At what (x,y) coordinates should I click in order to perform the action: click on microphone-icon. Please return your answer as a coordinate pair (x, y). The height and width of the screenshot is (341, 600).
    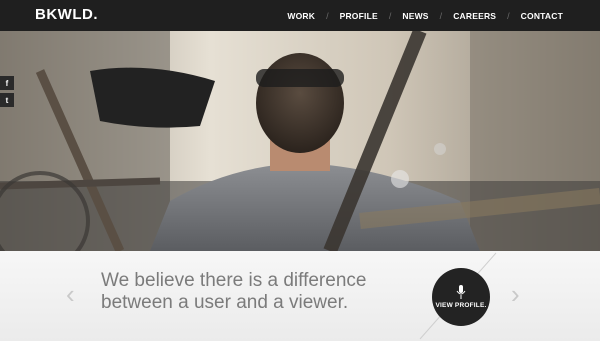
    Looking at the image, I should click on (461, 292).